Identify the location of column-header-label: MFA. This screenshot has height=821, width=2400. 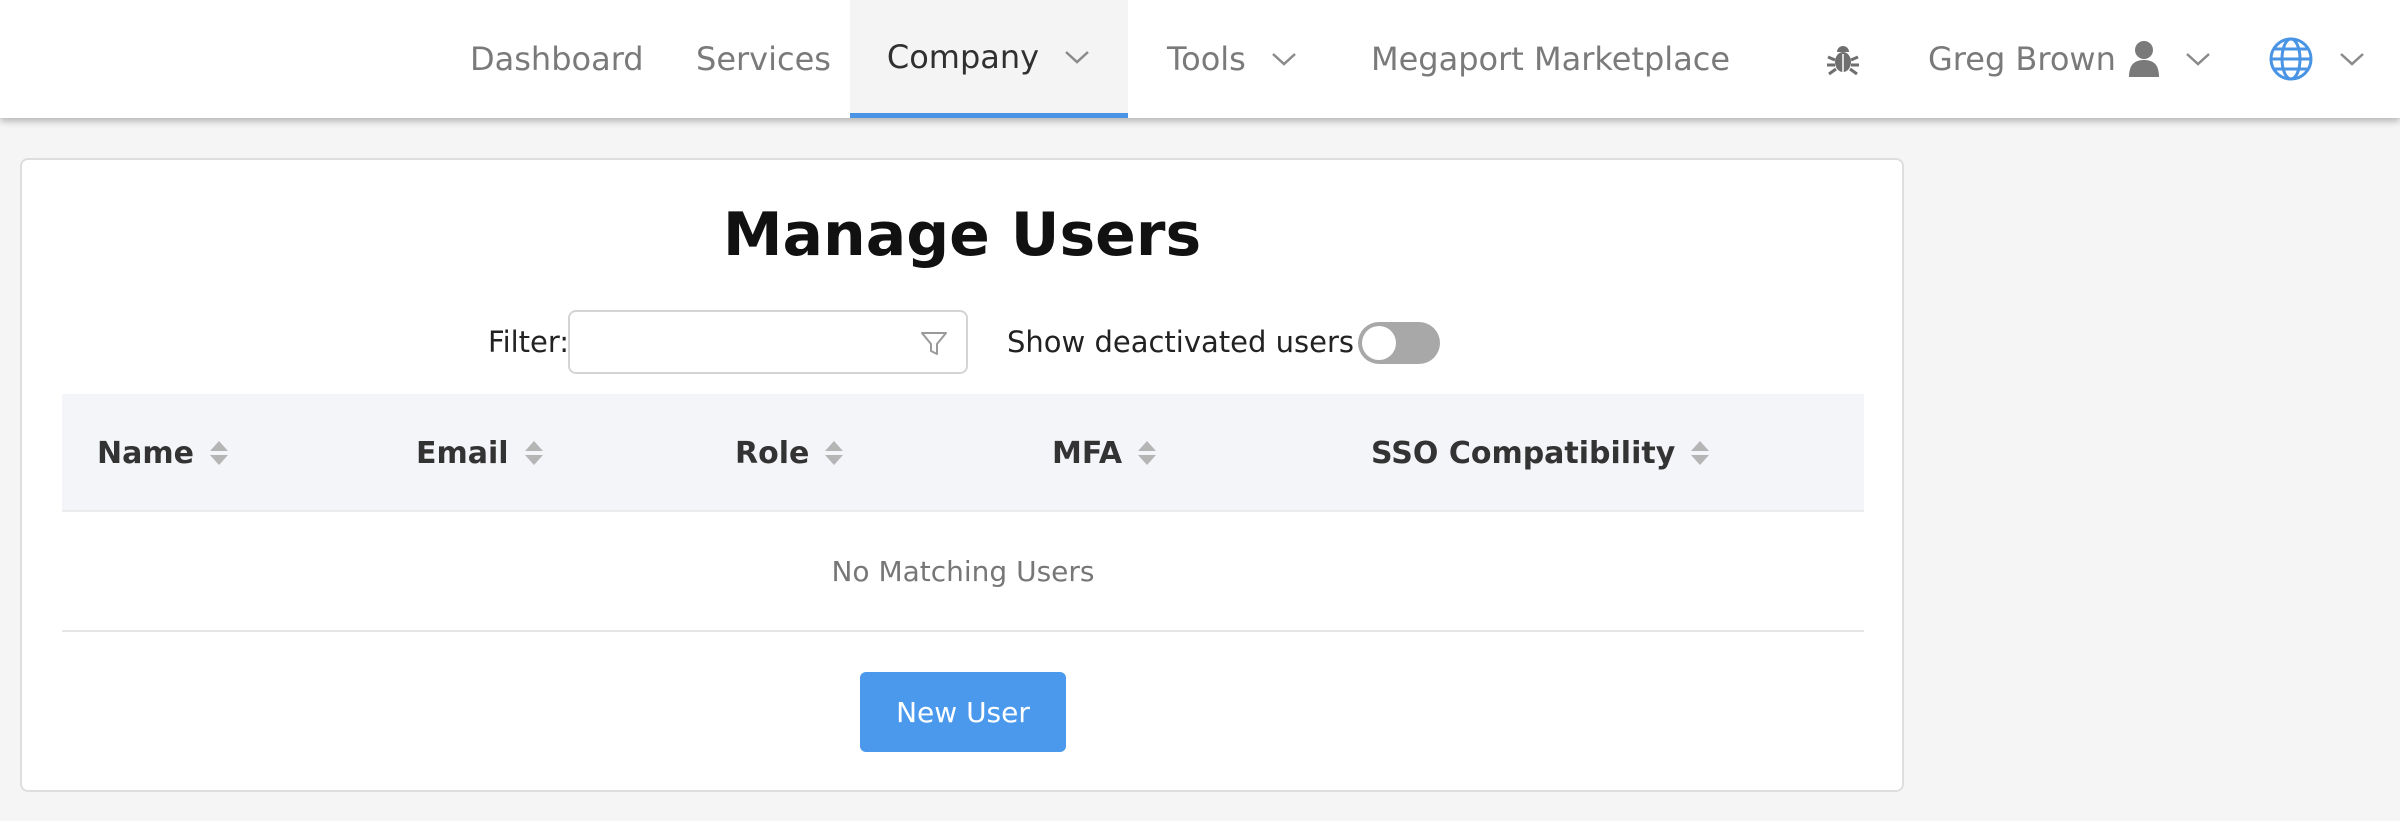
(1087, 453).